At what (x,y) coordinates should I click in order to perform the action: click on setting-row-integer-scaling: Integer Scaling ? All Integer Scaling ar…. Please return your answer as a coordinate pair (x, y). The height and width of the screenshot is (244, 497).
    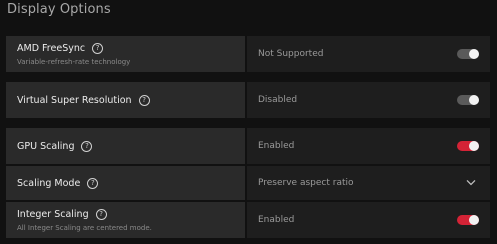
    Looking at the image, I should click on (248, 220).